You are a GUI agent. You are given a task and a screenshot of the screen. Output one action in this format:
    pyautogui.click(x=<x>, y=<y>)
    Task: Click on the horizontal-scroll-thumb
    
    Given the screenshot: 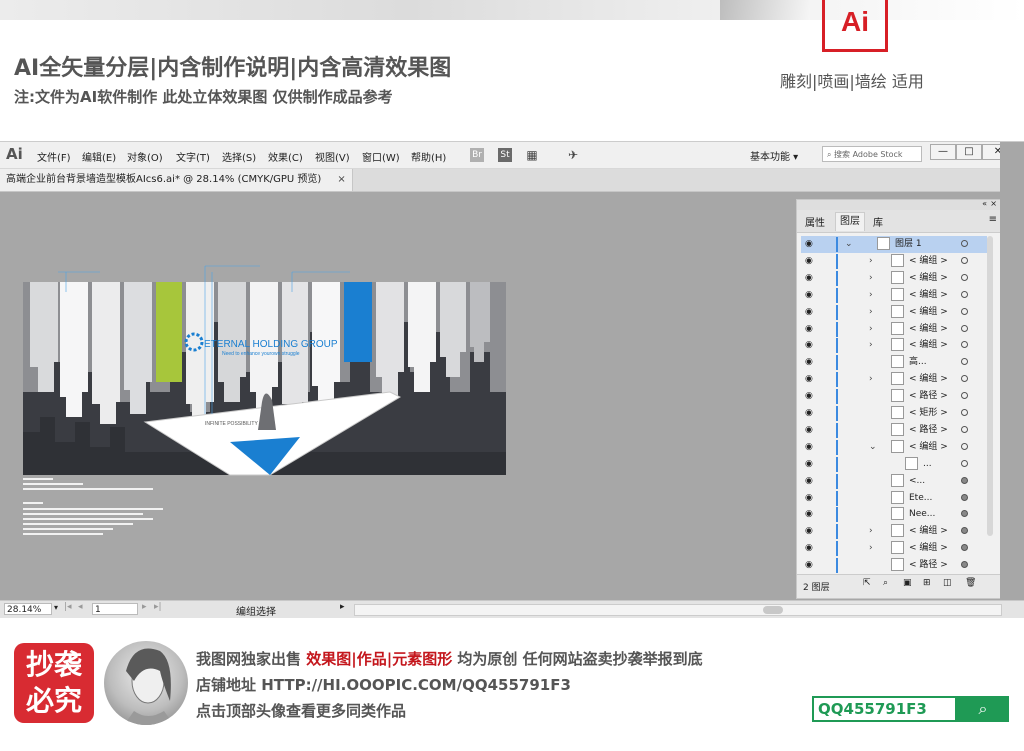 What is the action you would take?
    pyautogui.click(x=773, y=610)
    